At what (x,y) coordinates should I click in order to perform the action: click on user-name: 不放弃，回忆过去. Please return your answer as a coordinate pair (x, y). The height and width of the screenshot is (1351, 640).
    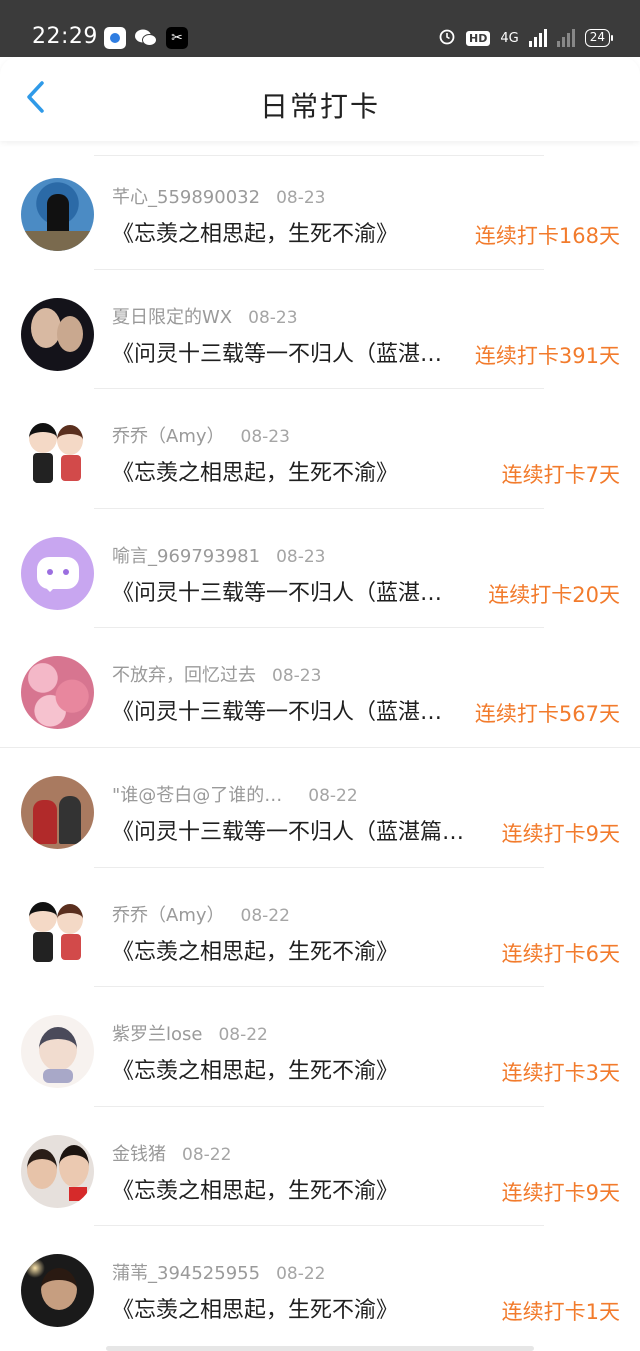
    Looking at the image, I should click on (184, 675).